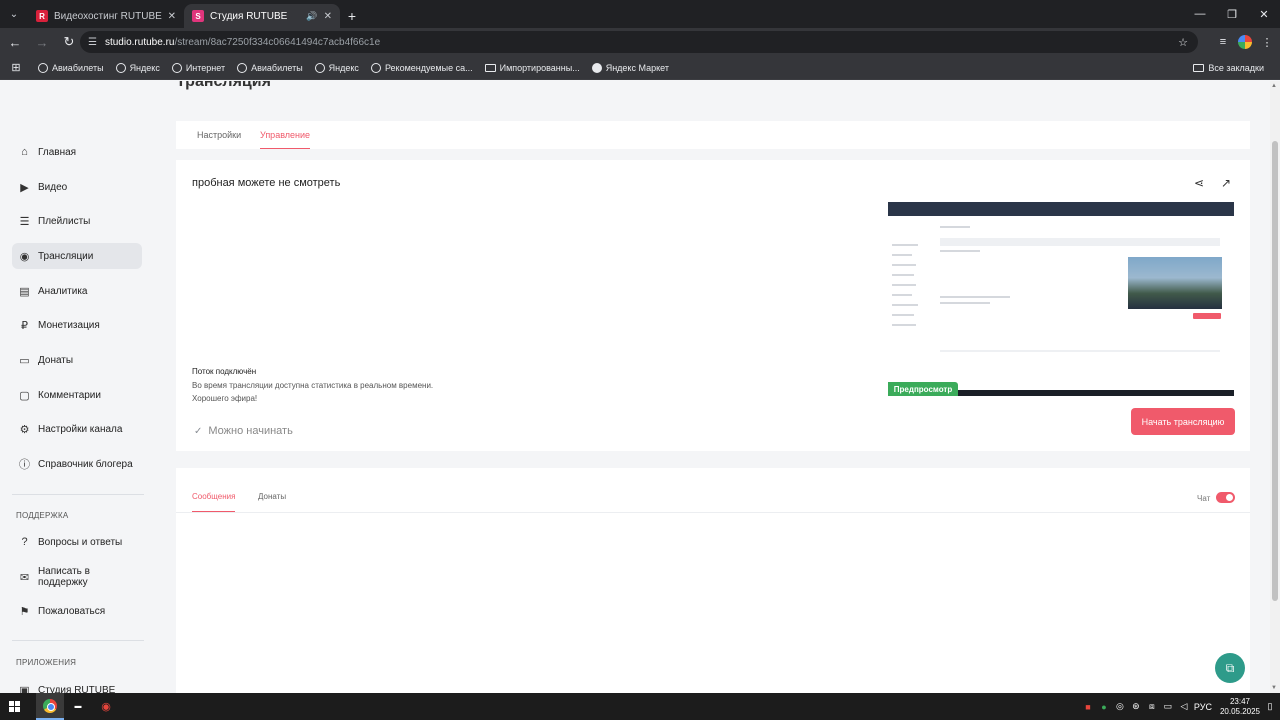  I want to click on sidebar-divider, so click(78, 640).